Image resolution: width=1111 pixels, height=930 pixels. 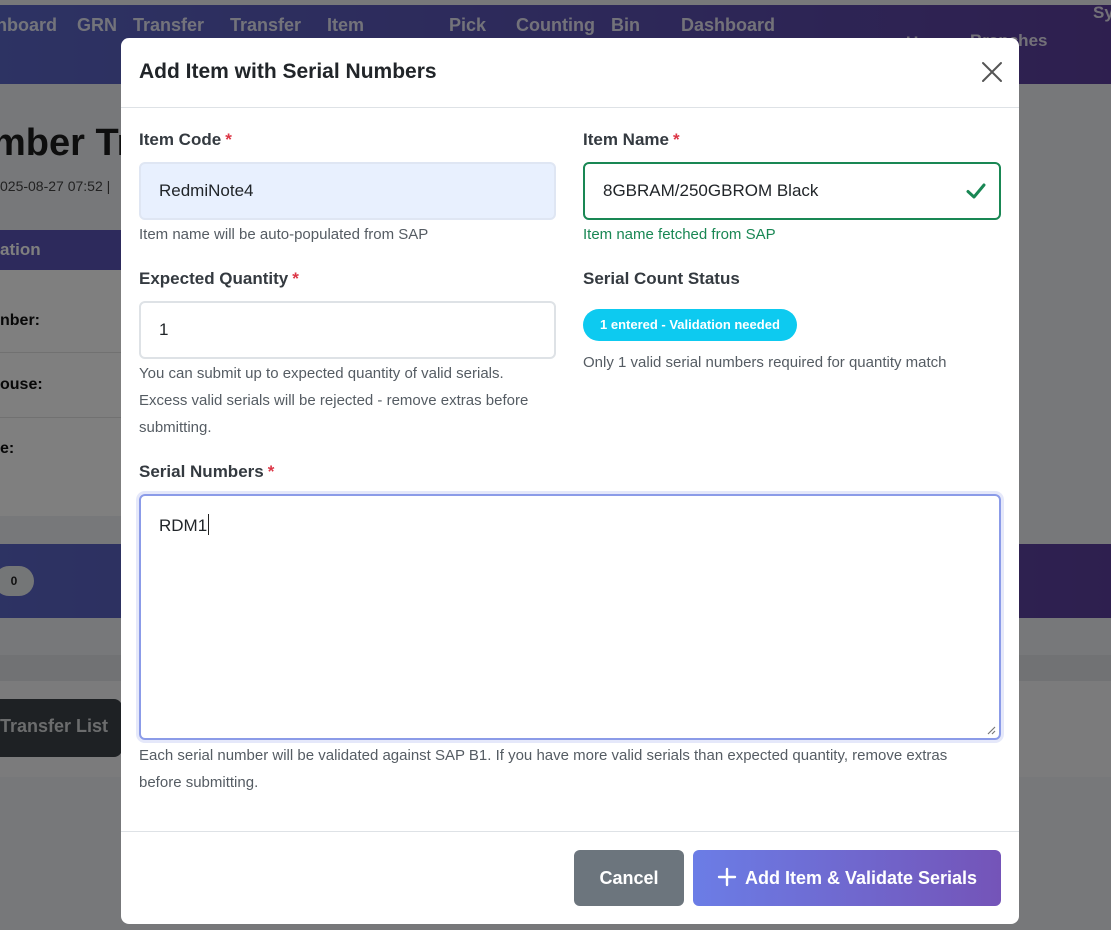 I want to click on serial-numbers-label: Serial Numbers *, so click(x=206, y=472).